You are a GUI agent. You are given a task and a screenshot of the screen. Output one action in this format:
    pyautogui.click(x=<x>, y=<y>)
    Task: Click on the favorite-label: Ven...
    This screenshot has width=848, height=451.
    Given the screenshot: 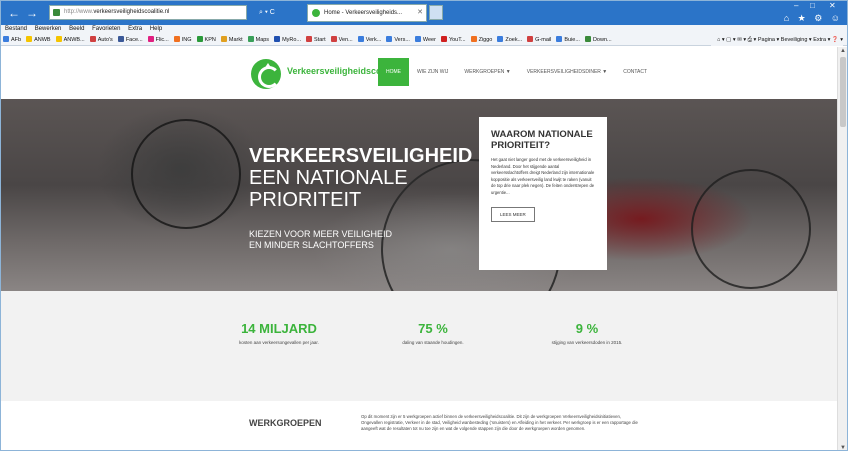 What is the action you would take?
    pyautogui.click(x=345, y=40)
    